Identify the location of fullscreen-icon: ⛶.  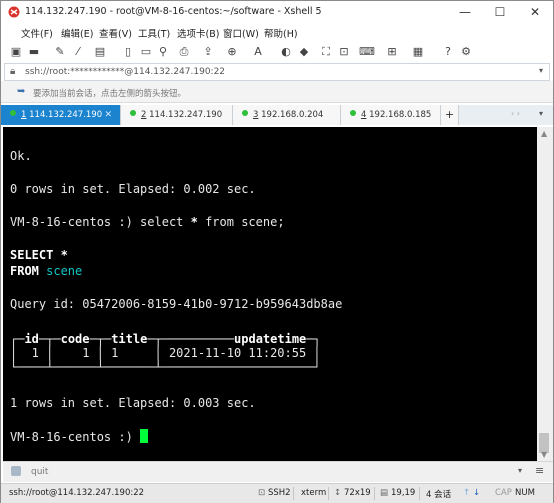
(326, 52).